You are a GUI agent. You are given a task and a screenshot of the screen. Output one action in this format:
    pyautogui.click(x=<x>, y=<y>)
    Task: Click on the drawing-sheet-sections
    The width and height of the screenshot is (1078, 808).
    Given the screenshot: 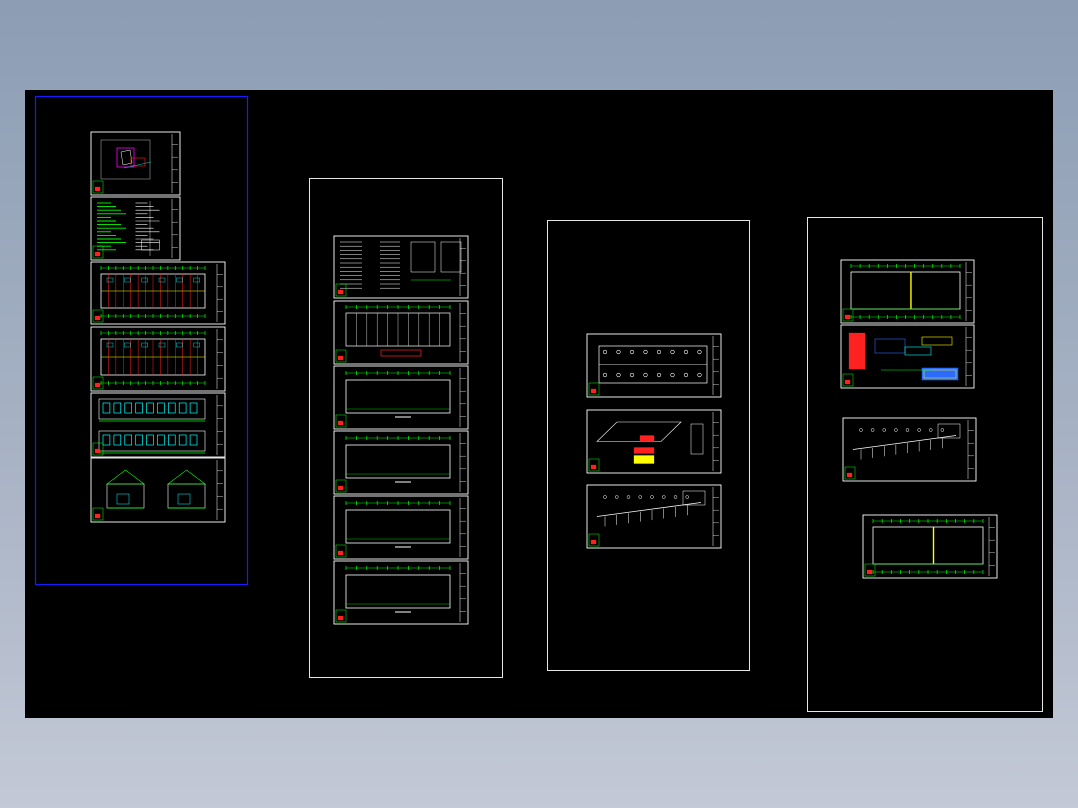 What is the action you would take?
    pyautogui.click(x=158, y=490)
    